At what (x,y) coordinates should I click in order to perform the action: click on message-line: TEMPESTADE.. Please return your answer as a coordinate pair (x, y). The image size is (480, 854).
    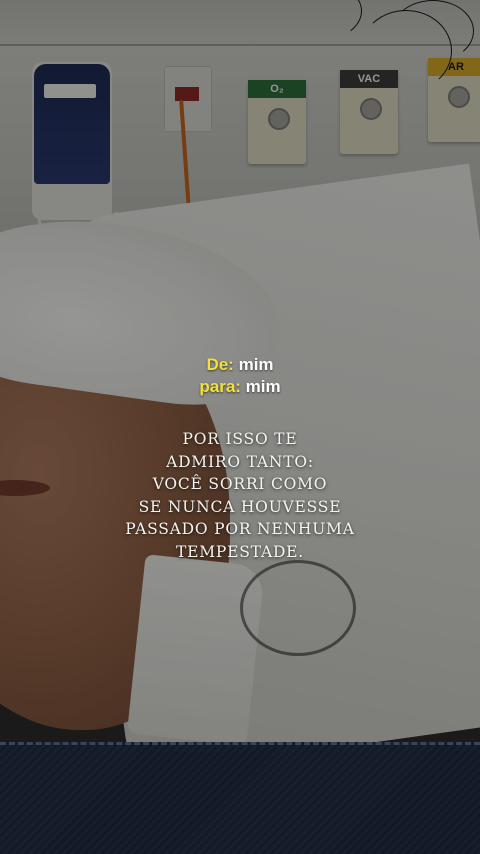
    Looking at the image, I should click on (240, 551).